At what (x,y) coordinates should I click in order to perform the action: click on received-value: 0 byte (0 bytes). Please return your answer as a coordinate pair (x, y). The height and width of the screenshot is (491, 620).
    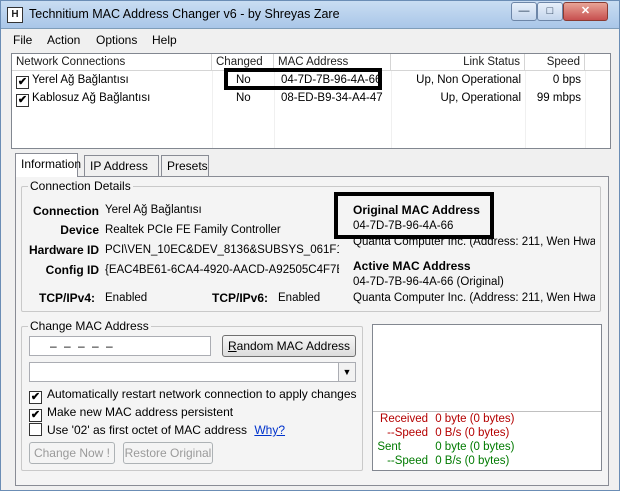
    Looking at the image, I should click on (475, 419).